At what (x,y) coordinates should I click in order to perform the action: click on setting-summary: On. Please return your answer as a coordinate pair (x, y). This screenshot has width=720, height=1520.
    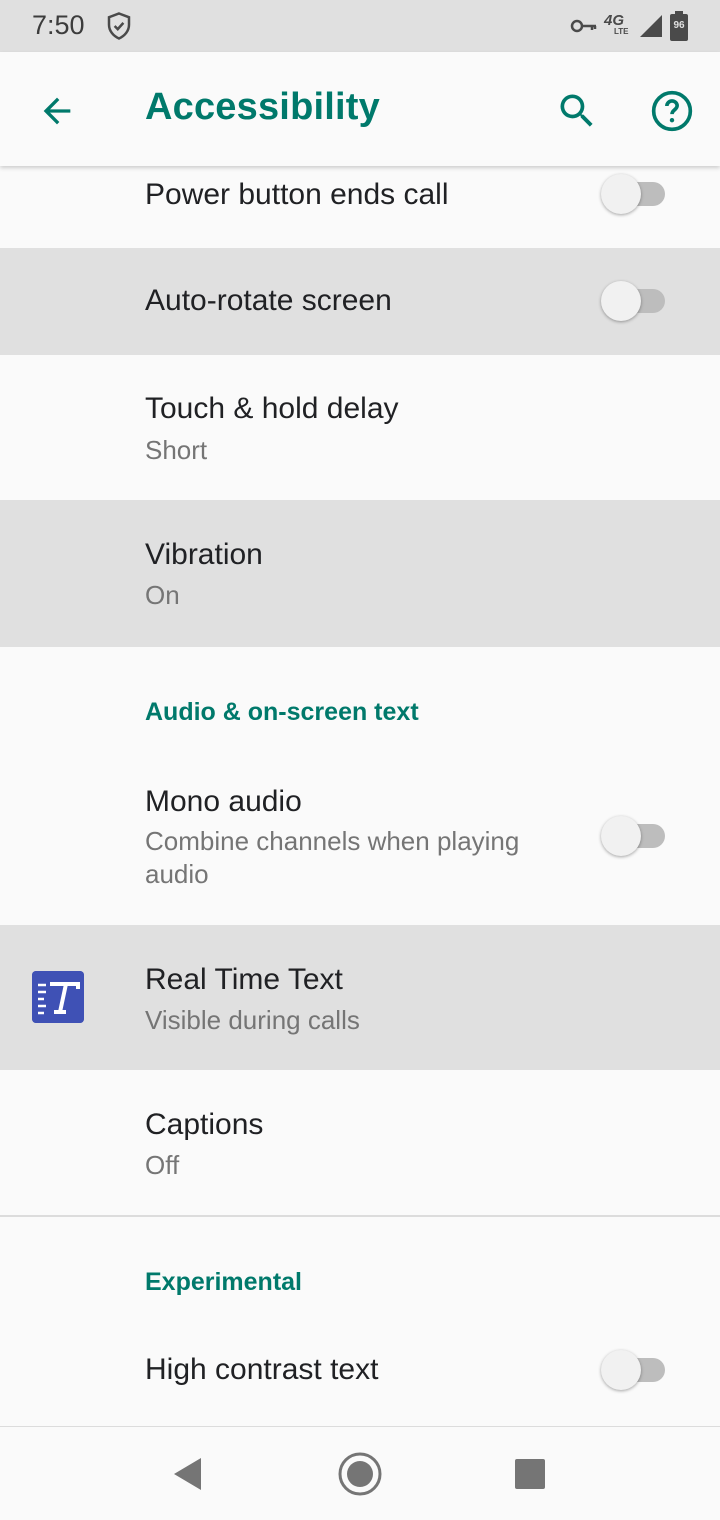
    Looking at the image, I should click on (162, 595).